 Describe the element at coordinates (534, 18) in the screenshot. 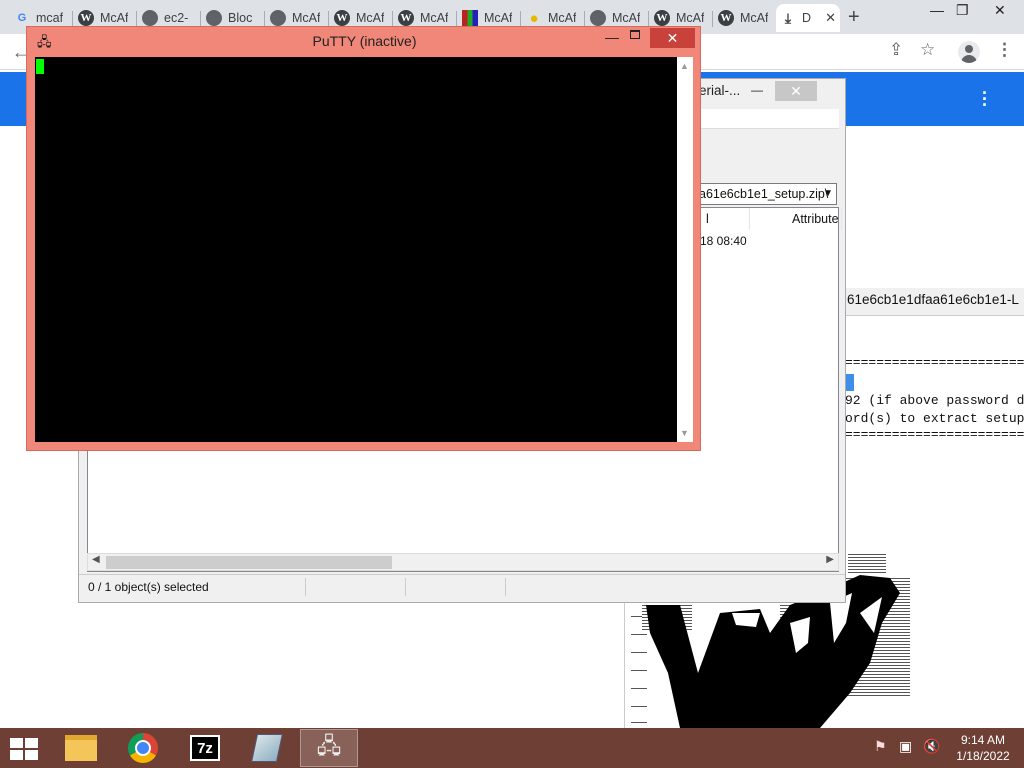

I see `duck-icon: ●` at that location.